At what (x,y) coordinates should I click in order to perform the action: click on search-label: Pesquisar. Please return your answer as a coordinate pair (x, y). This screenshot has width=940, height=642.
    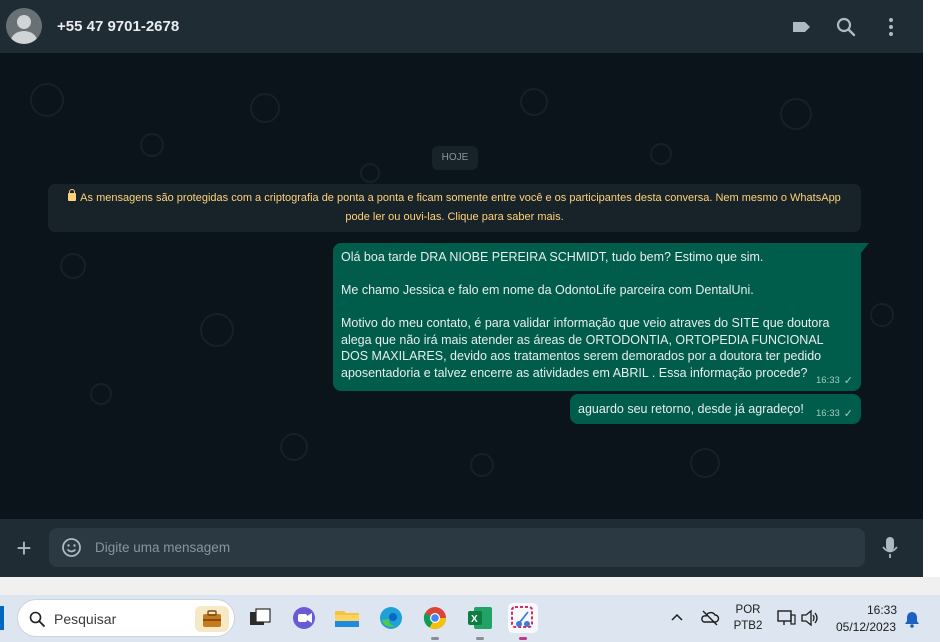
    Looking at the image, I should click on (85, 619).